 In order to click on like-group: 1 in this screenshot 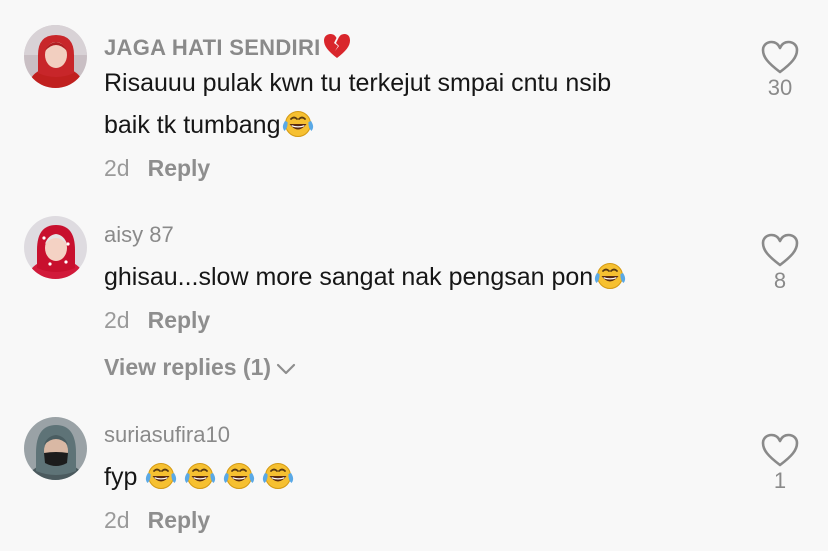, I will do `click(780, 462)`.